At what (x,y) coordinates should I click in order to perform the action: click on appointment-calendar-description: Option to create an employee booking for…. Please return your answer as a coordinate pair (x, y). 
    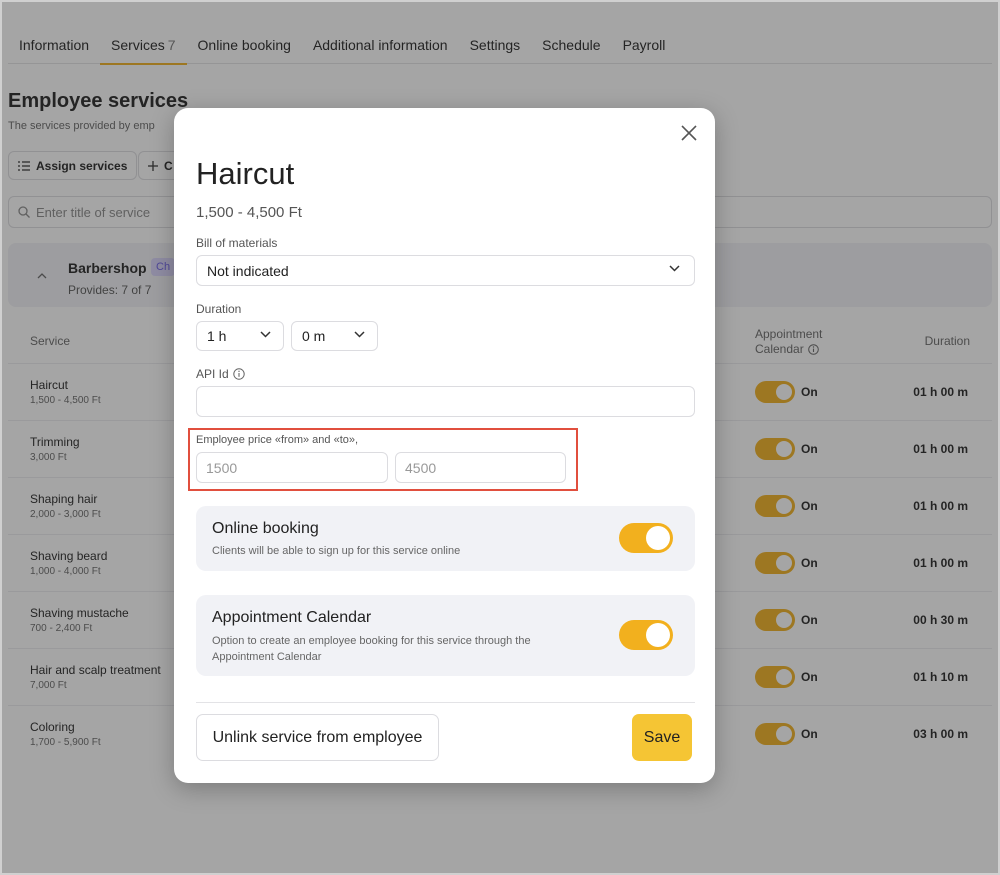
    Looking at the image, I should click on (371, 649).